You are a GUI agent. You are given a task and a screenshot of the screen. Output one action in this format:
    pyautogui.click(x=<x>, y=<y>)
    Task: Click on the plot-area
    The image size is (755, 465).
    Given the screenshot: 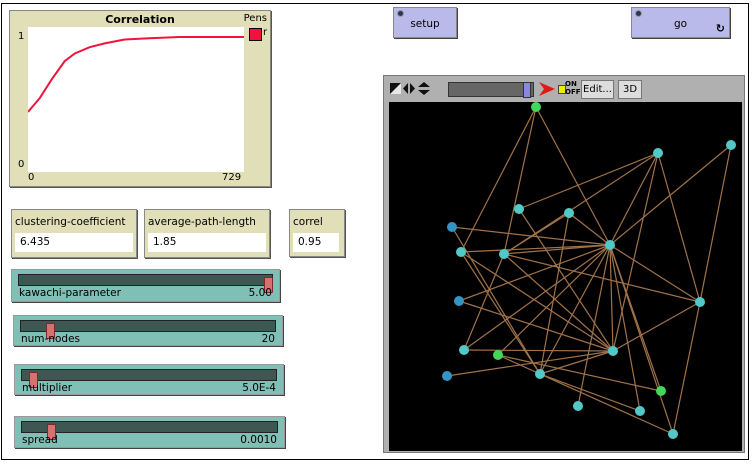 What is the action you would take?
    pyautogui.click(x=136, y=99)
    